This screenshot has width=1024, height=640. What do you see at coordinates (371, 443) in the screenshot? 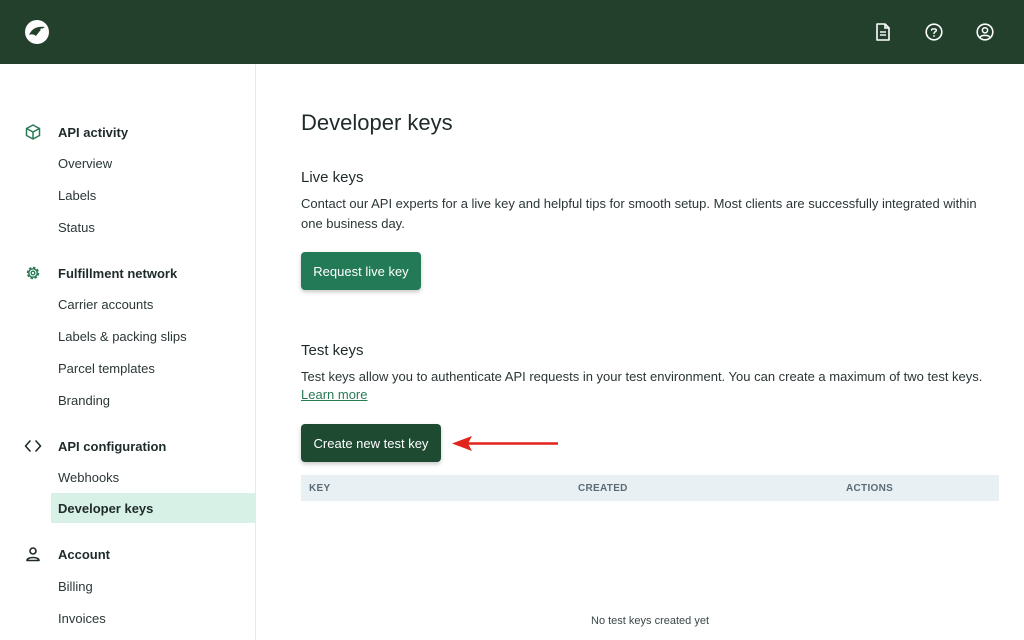
I see `create-new-test-key-button: Create new test key` at bounding box center [371, 443].